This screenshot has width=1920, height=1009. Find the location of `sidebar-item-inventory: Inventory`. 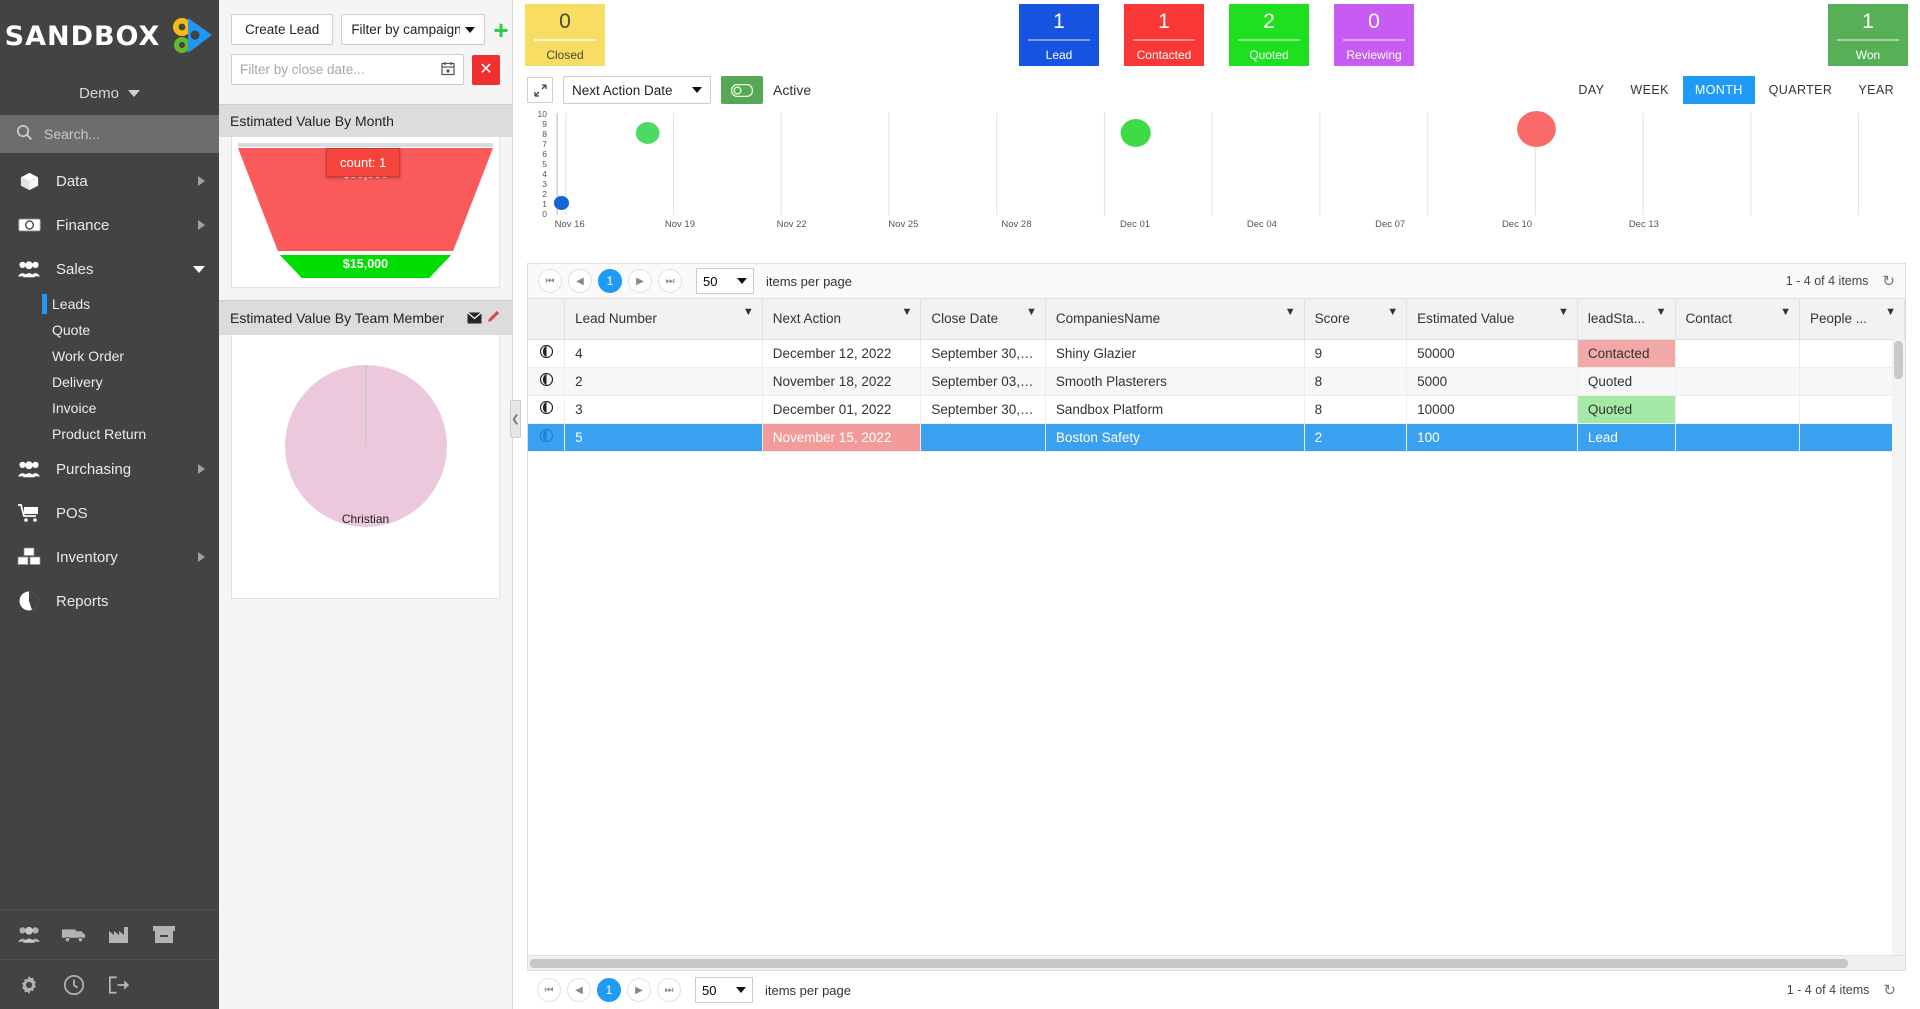

sidebar-item-inventory: Inventory is located at coordinates (109, 557).